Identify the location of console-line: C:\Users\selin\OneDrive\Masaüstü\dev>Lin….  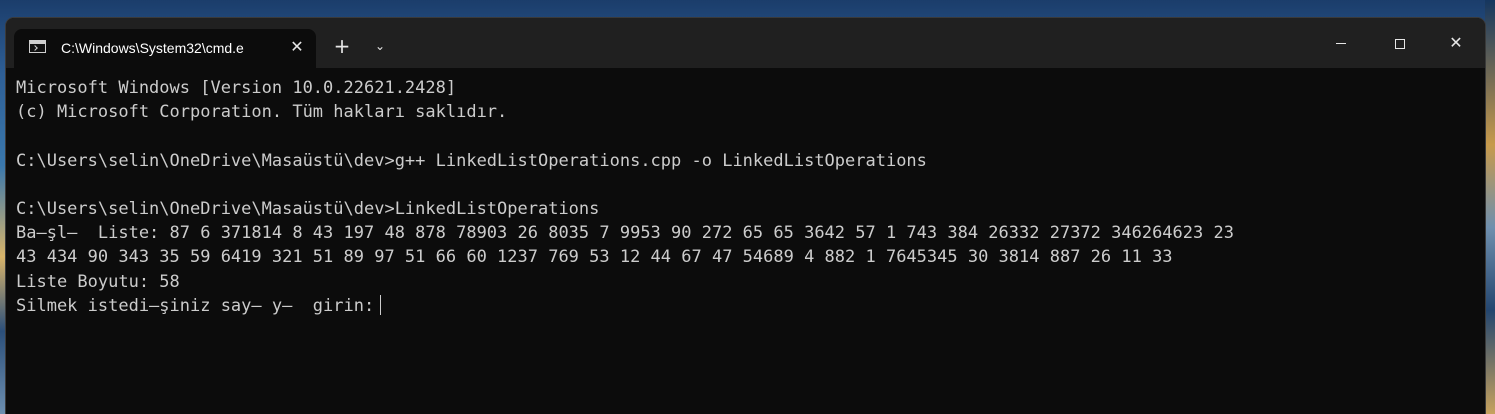
(308, 208).